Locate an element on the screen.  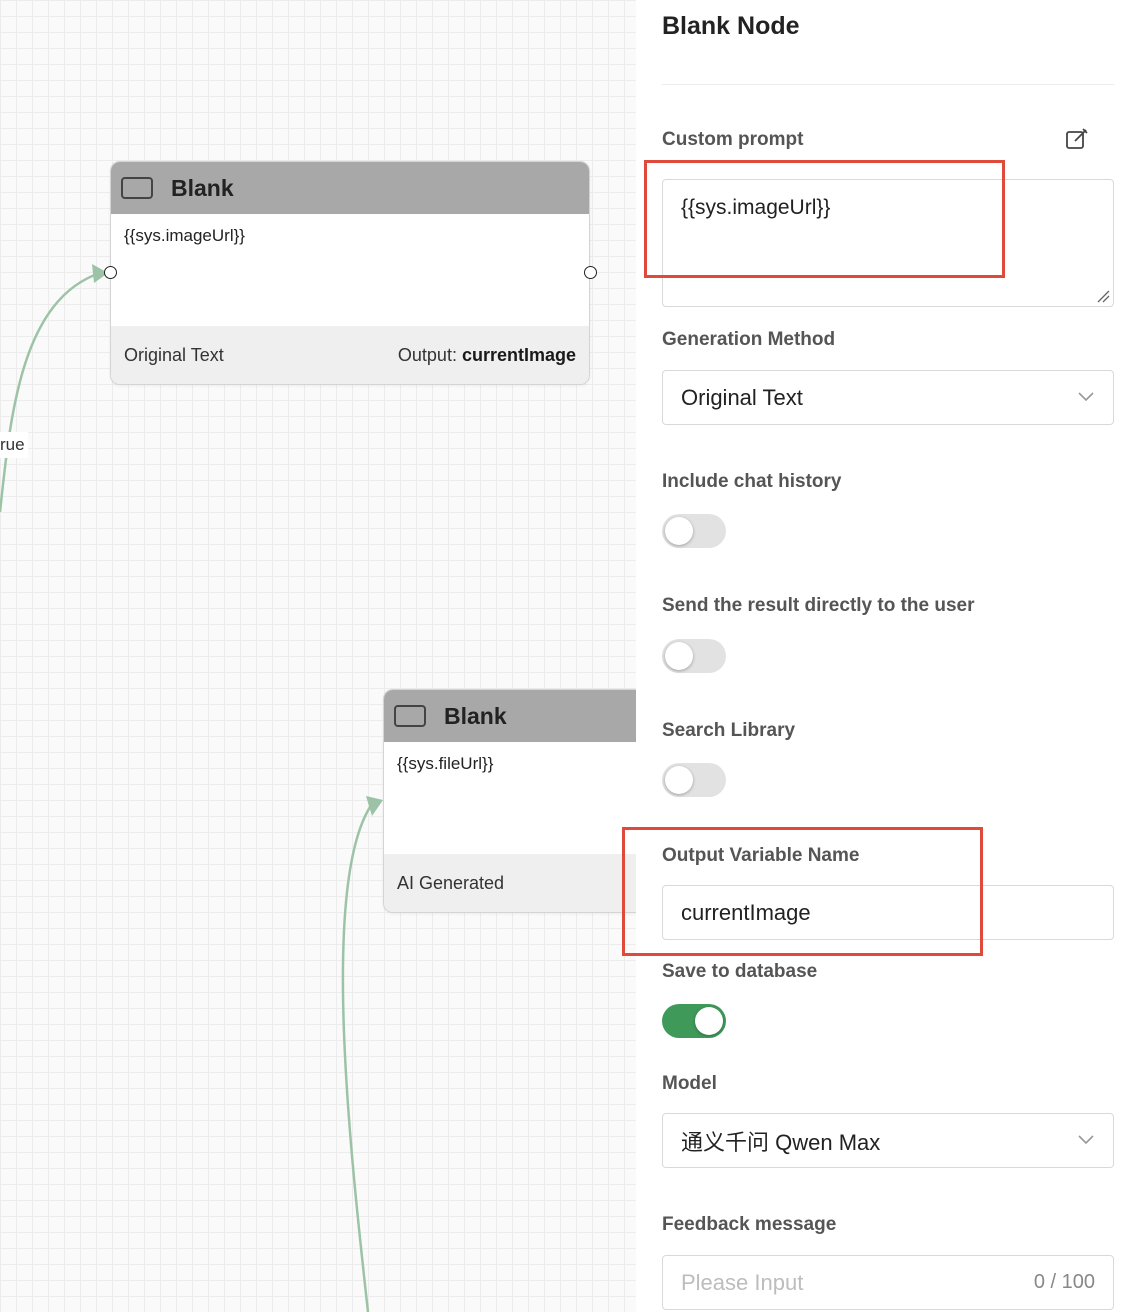
node-body: {{sys.imageUrl}} is located at coordinates (184, 235).